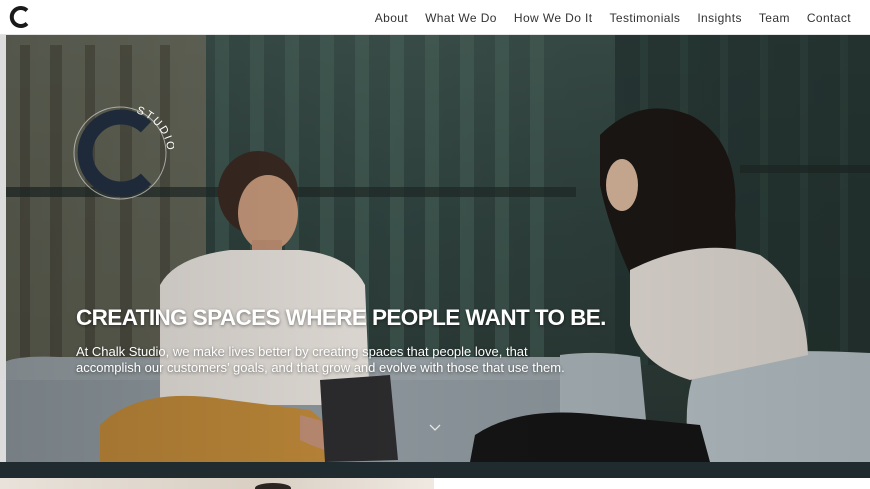 This screenshot has height=489, width=870. Describe the element at coordinates (461, 18) in the screenshot. I see `nav-what-we-do: What We Do` at that location.